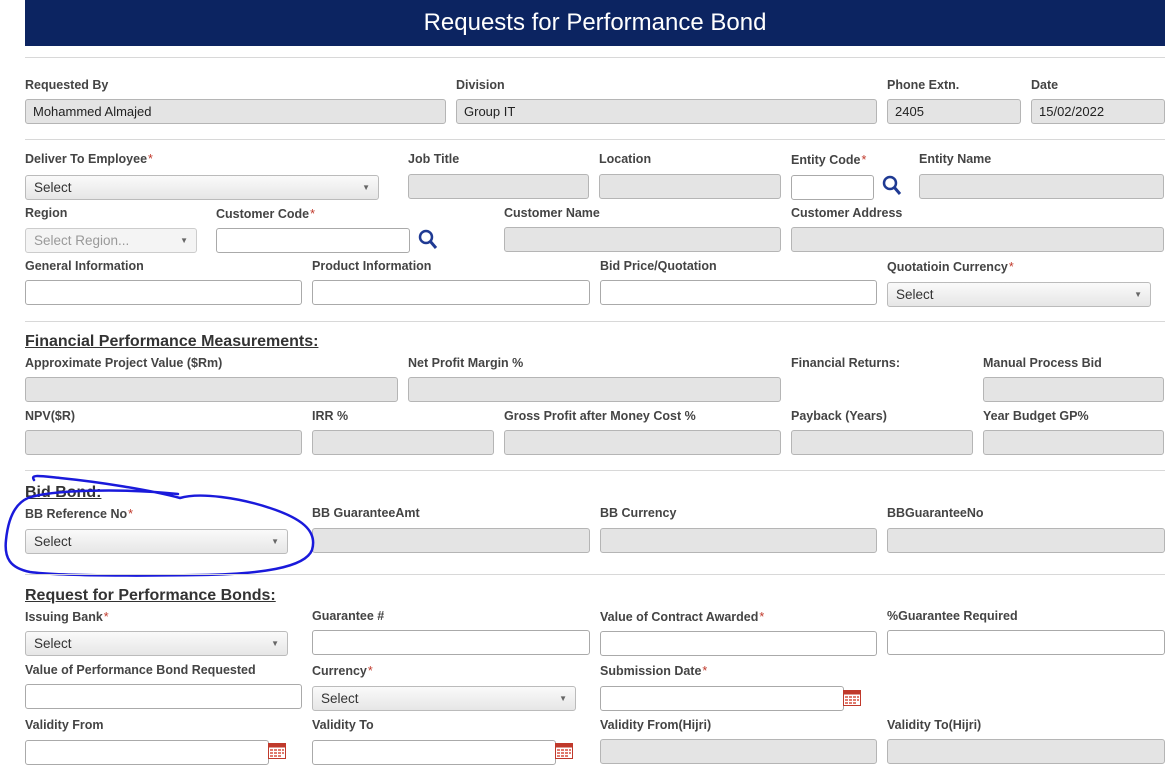 Image resolution: width=1167 pixels, height=775 pixels. Describe the element at coordinates (64, 725) in the screenshot. I see `validity-from-label: Validity From` at that location.